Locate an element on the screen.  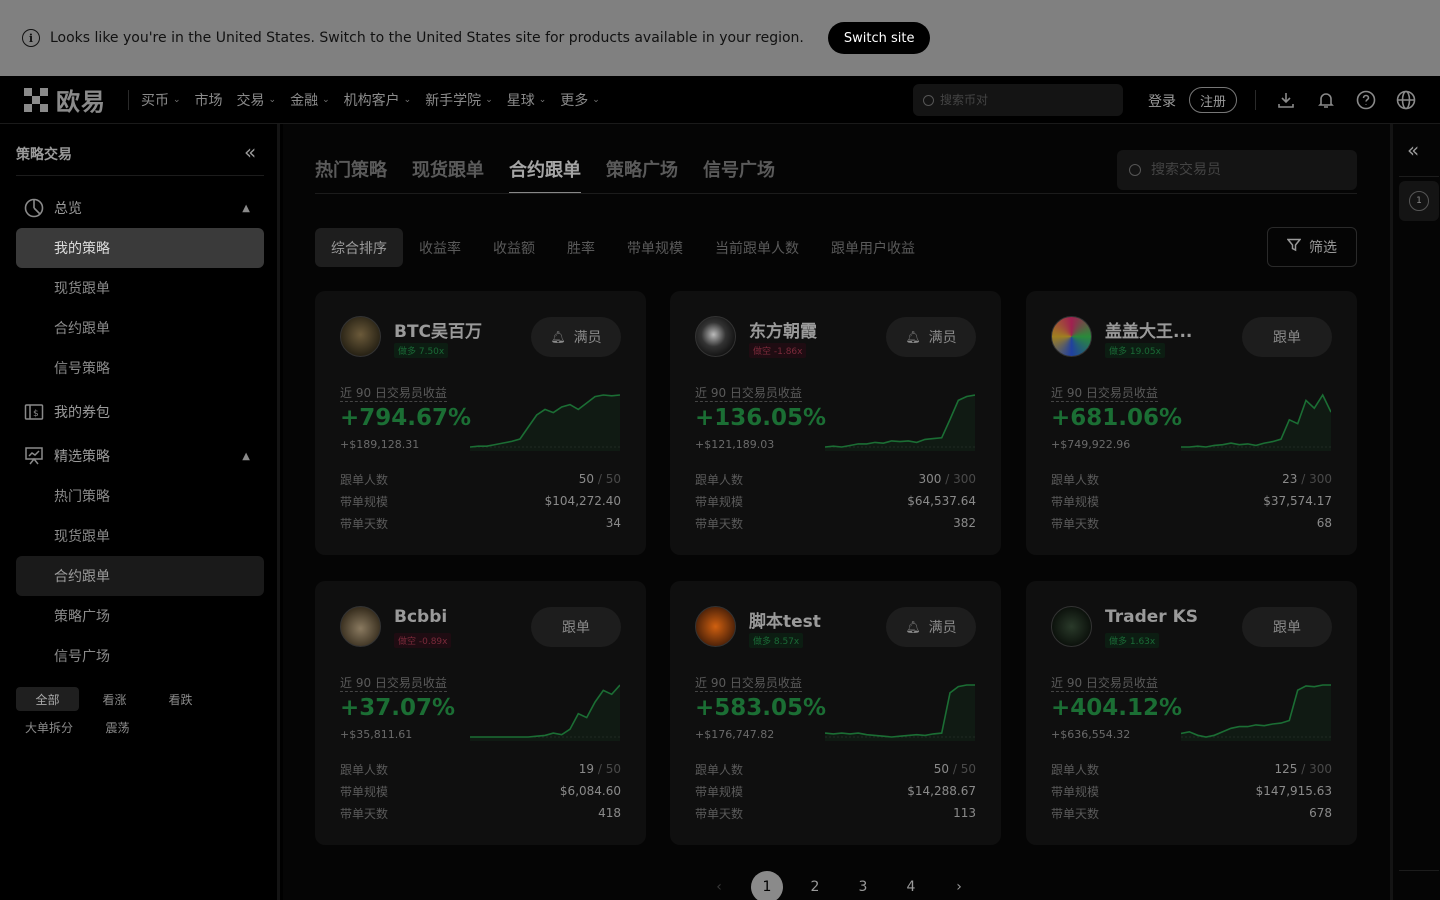
sidebar-item-signal-square: 信号广场 is located at coordinates (140, 656).